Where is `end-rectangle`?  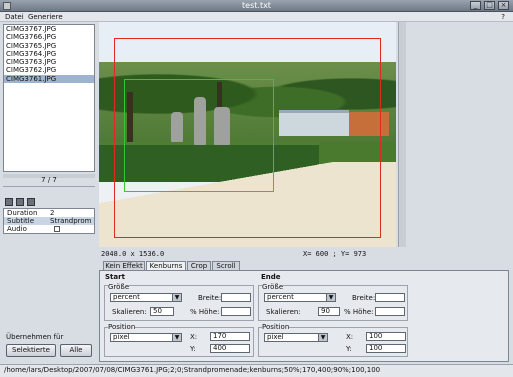 end-rectangle is located at coordinates (199, 135).